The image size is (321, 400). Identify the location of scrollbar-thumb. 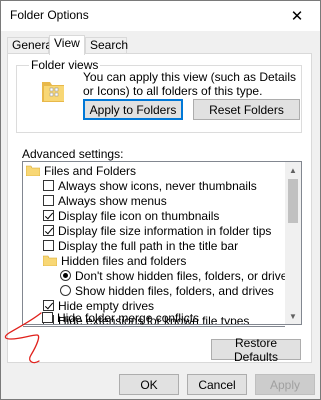
(293, 201).